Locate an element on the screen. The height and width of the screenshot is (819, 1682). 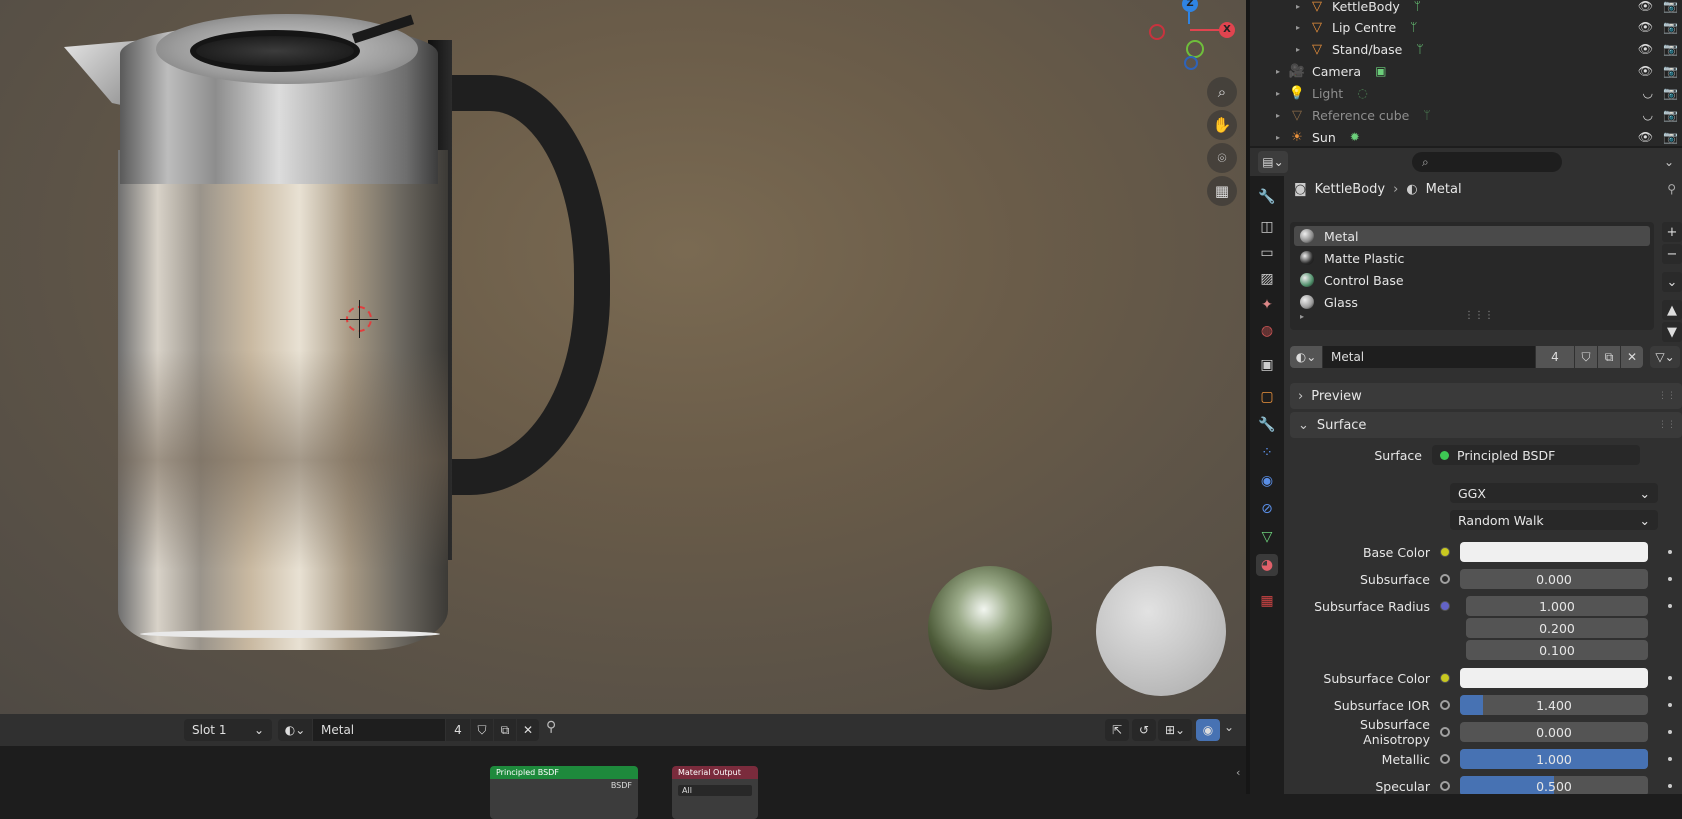
outliner-row: ▸ ▽ Stand/base ᛘ 👁 📷 is located at coordinates (1466, 49).